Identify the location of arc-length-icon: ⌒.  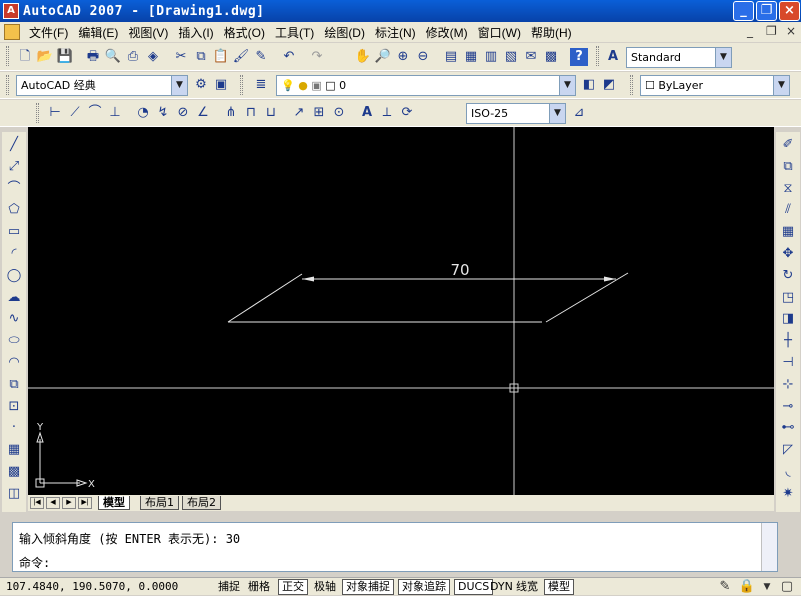
(95, 113).